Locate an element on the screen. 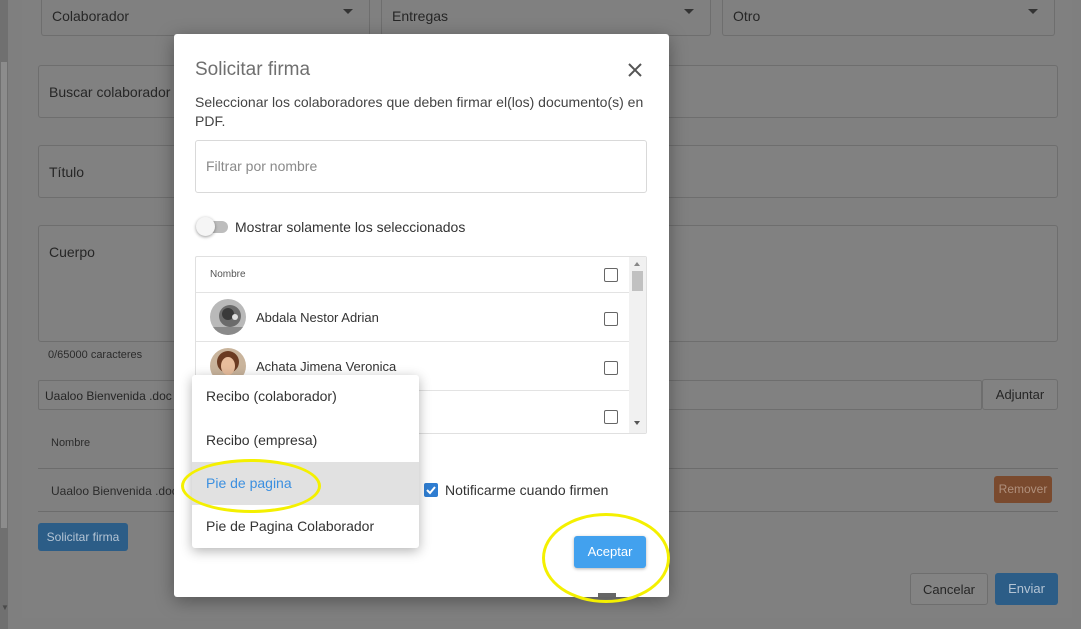 The image size is (1081, 629). category-select-value: Colaborador is located at coordinates (91, 16).